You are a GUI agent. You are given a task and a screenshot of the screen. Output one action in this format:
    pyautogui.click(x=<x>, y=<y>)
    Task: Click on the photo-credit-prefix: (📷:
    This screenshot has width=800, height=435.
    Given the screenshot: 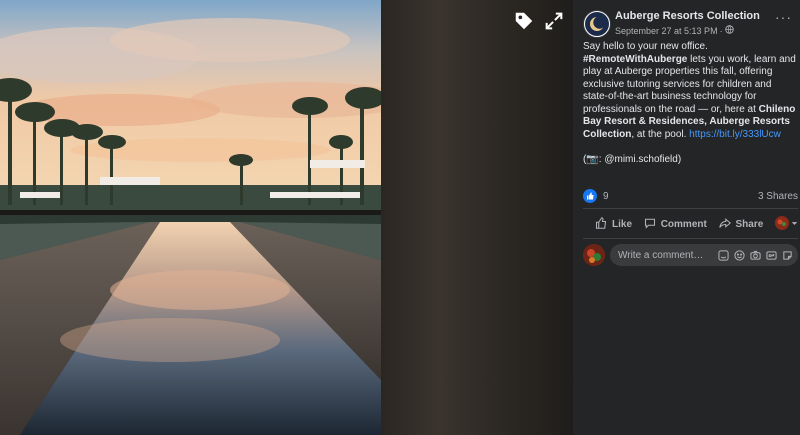 What is the action you would take?
    pyautogui.click(x=594, y=159)
    